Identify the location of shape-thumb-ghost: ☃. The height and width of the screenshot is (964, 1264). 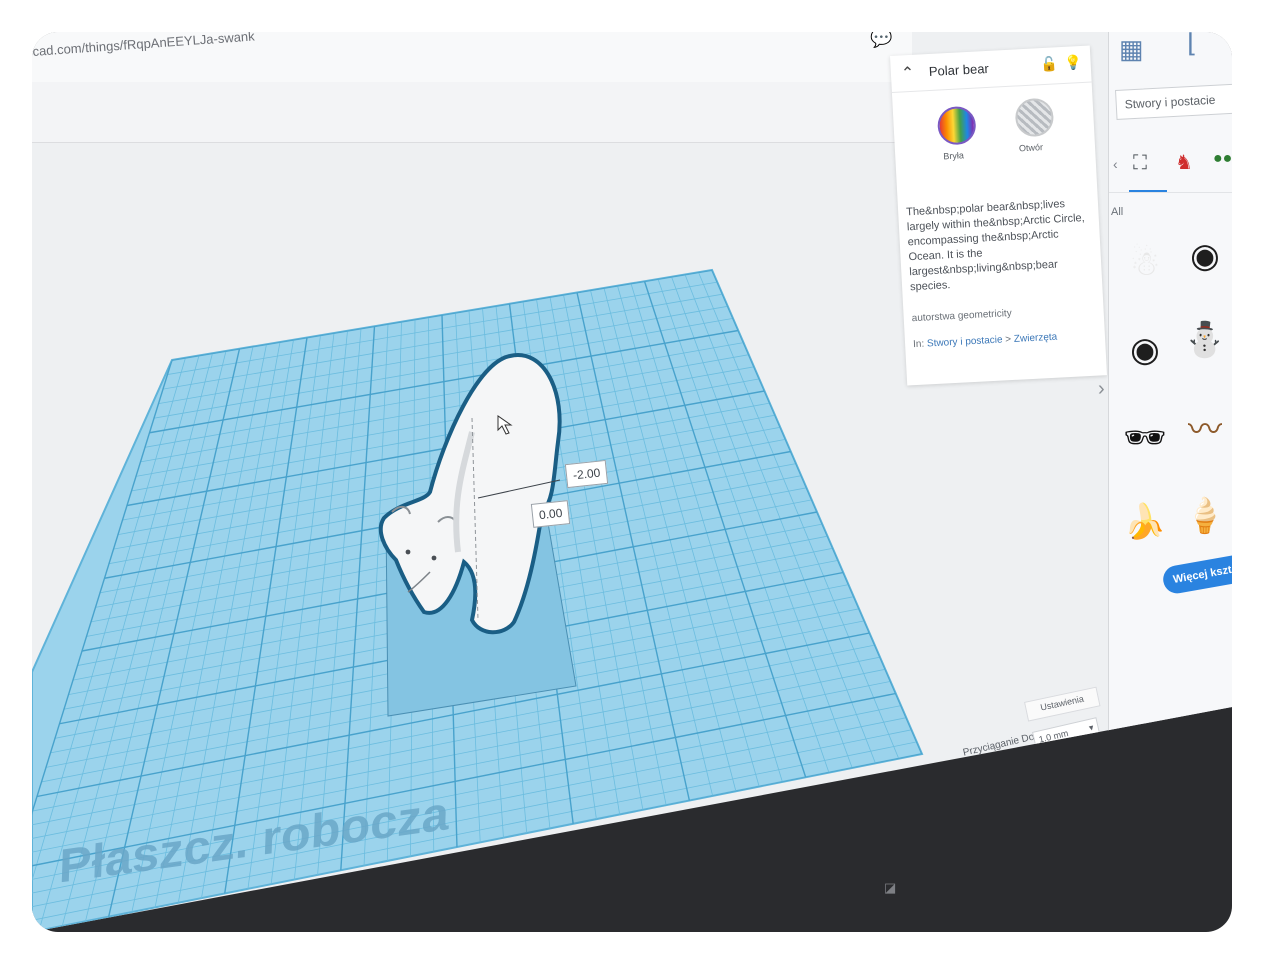
(1145, 264).